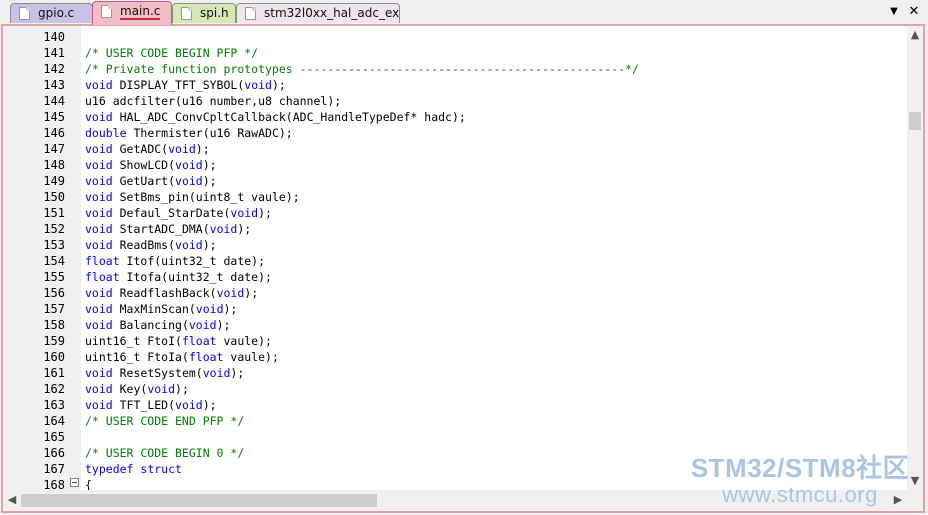 This screenshot has width=928, height=515. I want to click on code-line: void ReadBms(void);, so click(151, 245).